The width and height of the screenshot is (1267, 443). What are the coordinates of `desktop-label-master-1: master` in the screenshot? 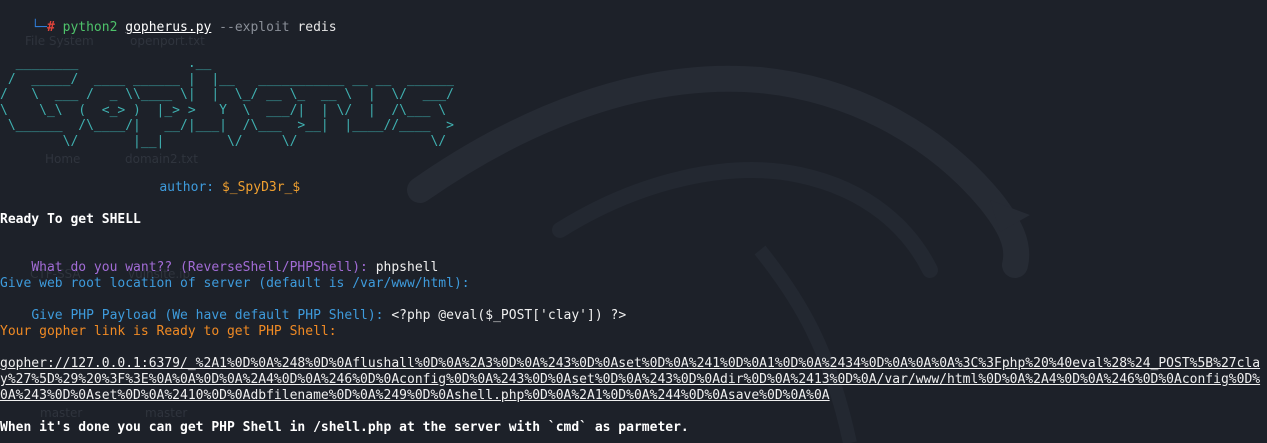 It's located at (61, 413).